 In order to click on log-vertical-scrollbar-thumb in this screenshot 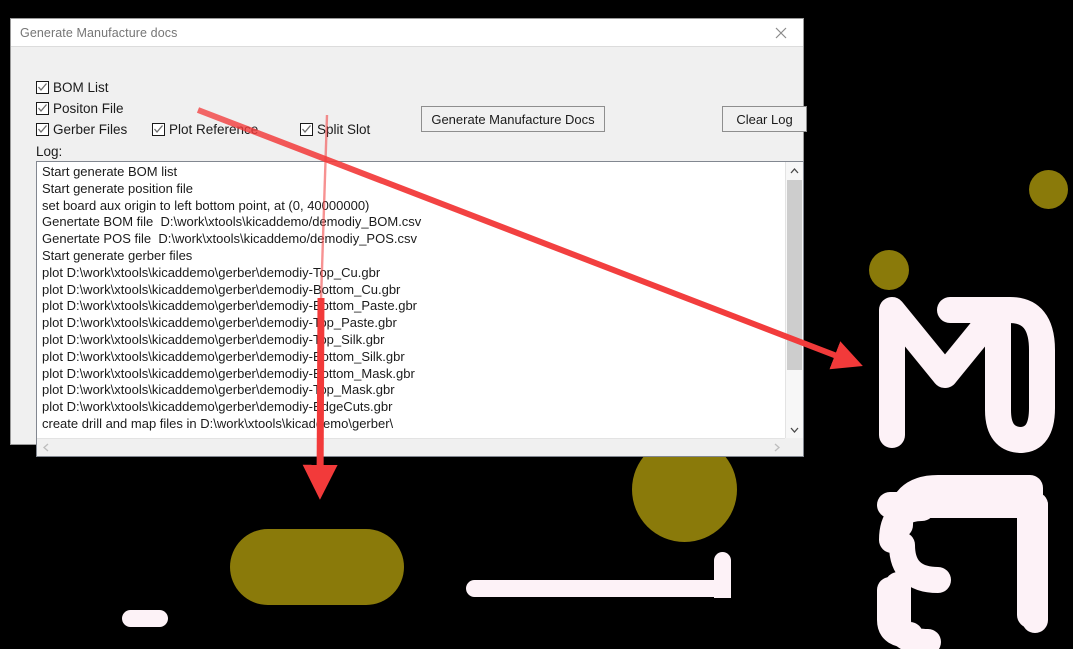, I will do `click(794, 275)`.